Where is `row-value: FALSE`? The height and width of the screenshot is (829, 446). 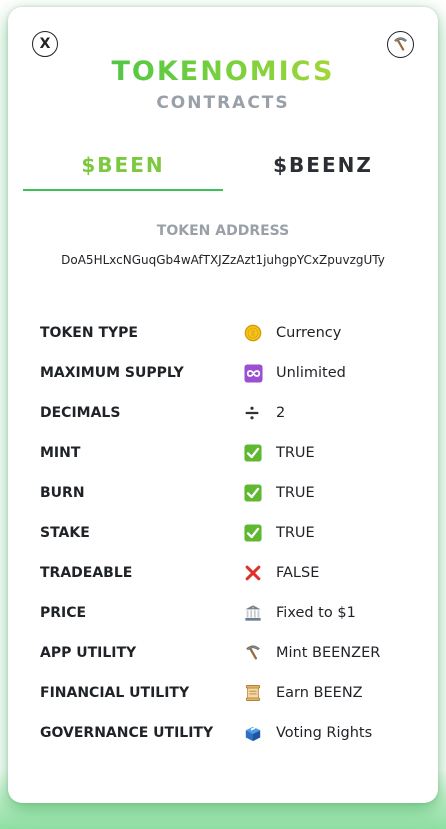
row-value: FALSE is located at coordinates (298, 573).